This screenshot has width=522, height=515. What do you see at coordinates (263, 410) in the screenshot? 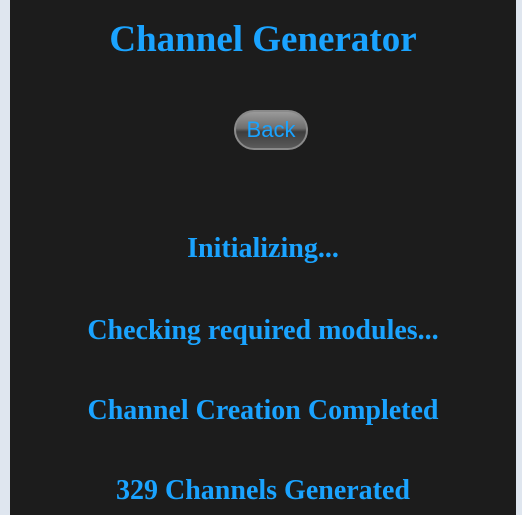
I see `status-creation-completed: Channel Creation Completed` at bounding box center [263, 410].